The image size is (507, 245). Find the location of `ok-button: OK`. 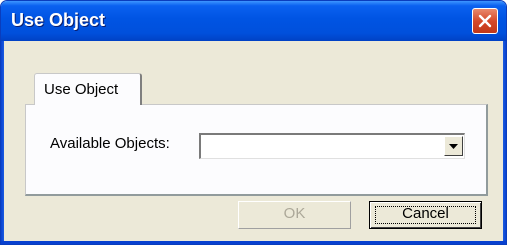

ok-button: OK is located at coordinates (294, 215).